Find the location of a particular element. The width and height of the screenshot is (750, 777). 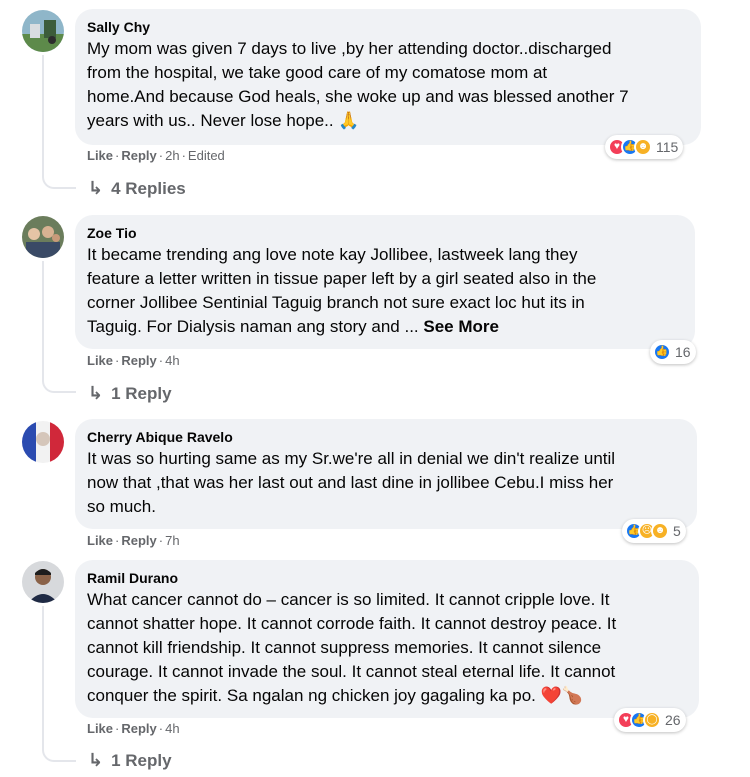

timestamp: 7h is located at coordinates (172, 540).